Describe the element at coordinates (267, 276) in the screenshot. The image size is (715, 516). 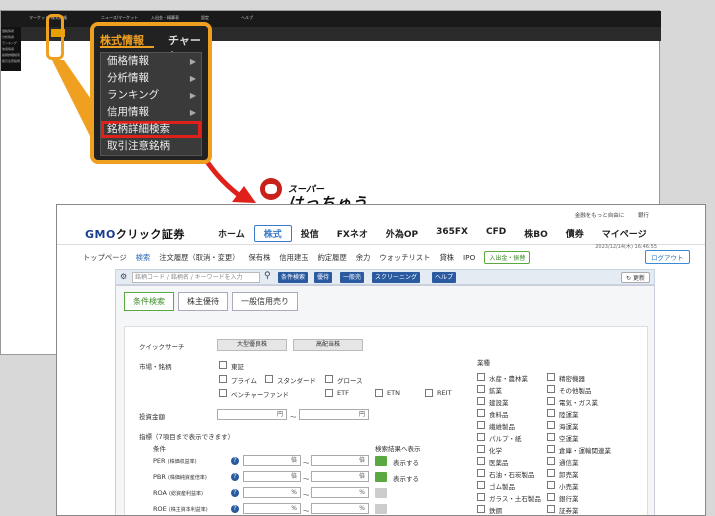
I see `search-icon: ⚲` at that location.